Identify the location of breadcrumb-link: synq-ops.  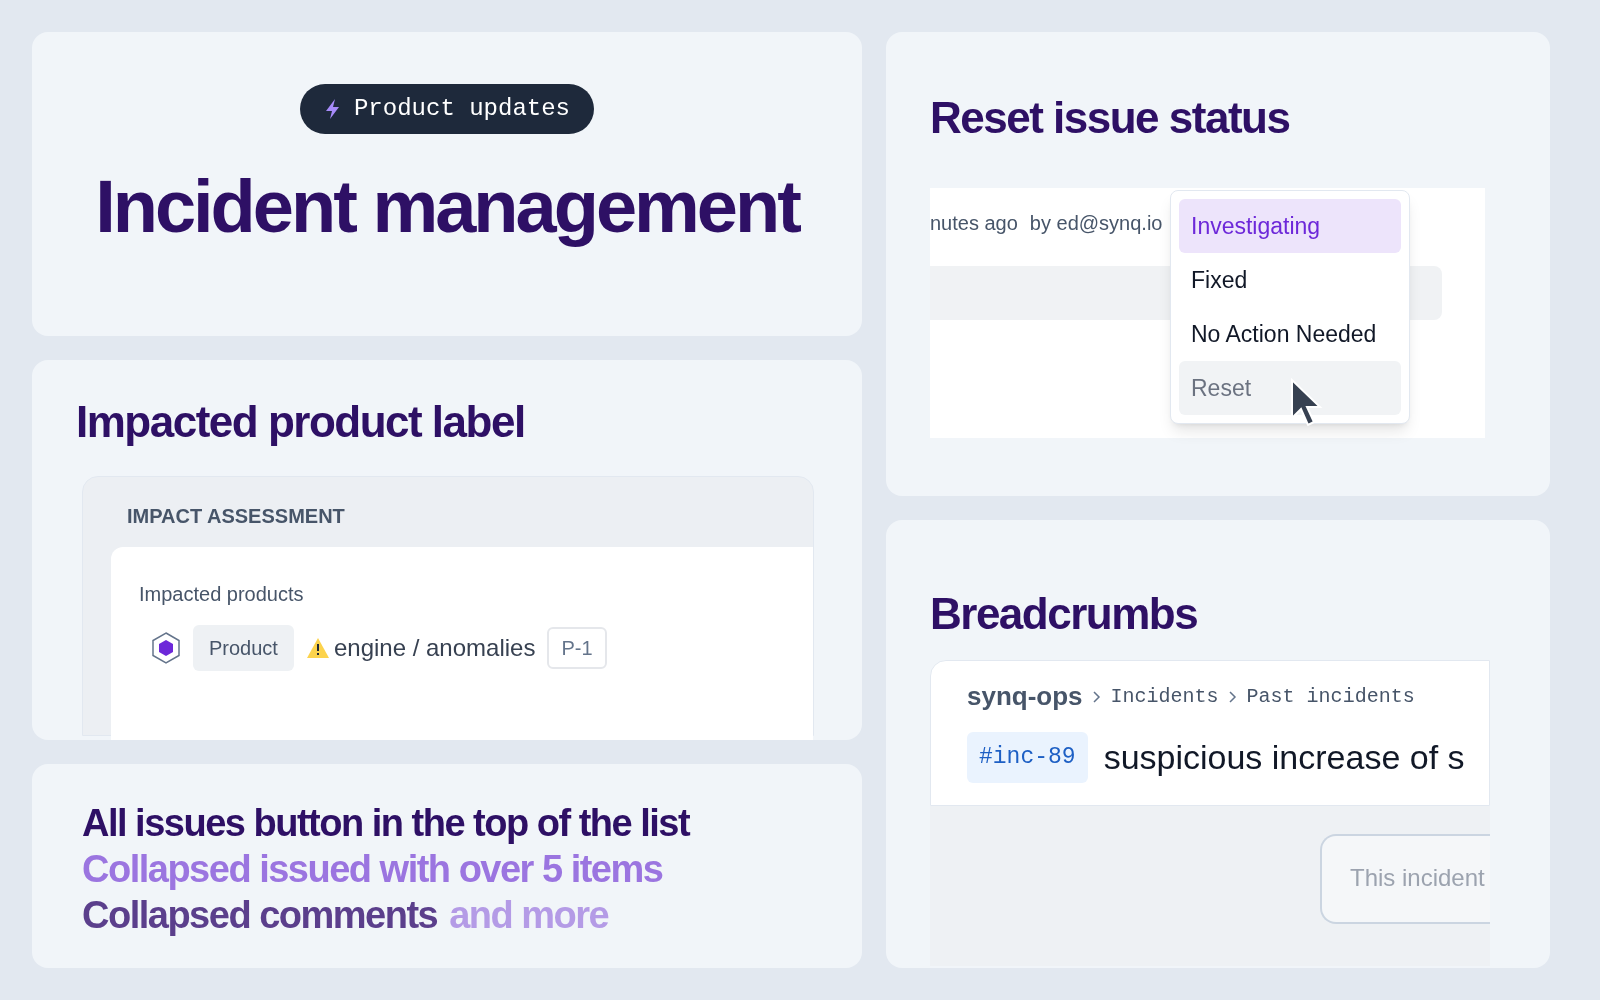
(1025, 696).